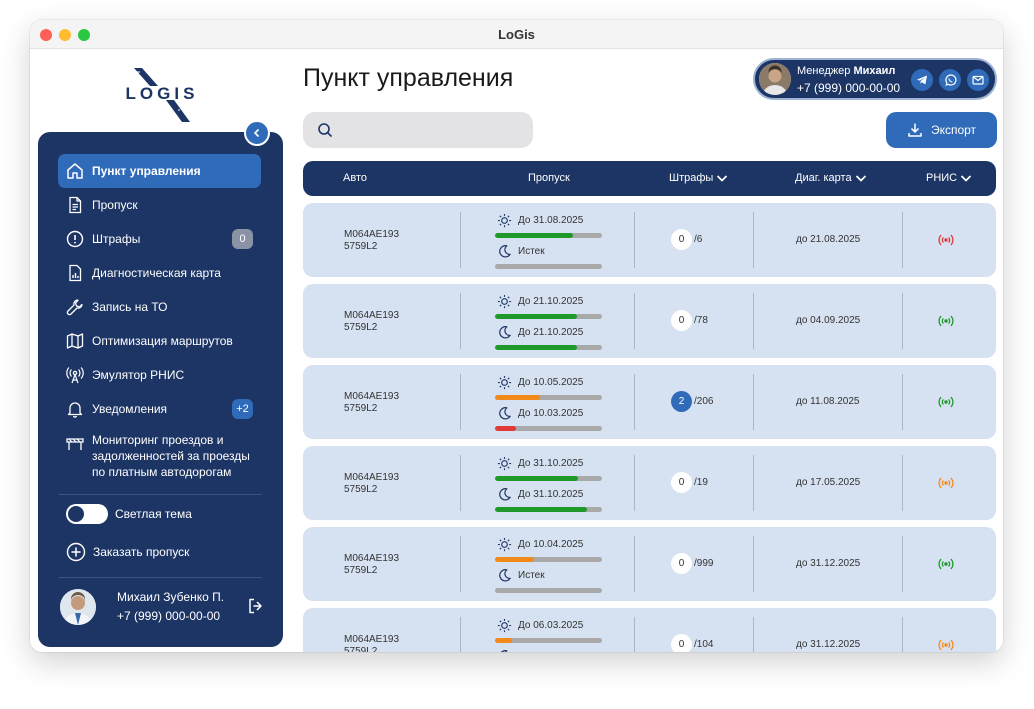  What do you see at coordinates (129, 514) in the screenshot?
I see `theme-toggle-row: Светлая тема` at bounding box center [129, 514].